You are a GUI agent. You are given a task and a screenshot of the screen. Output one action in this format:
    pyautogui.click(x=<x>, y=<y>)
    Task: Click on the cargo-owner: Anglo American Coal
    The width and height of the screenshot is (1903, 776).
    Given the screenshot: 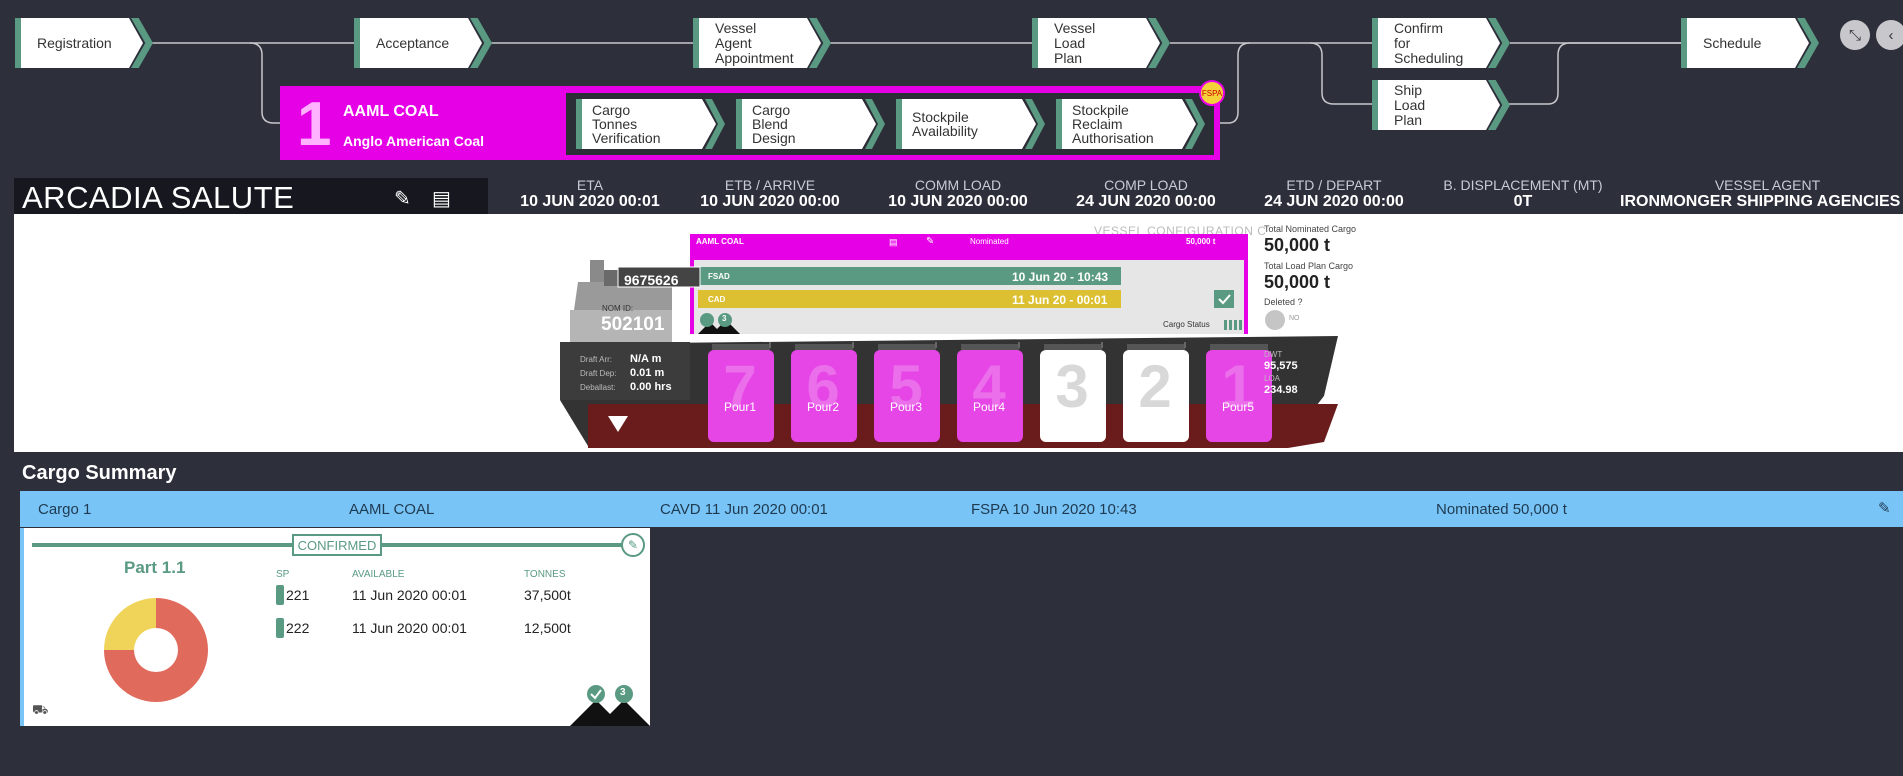 What is the action you would take?
    pyautogui.click(x=414, y=141)
    